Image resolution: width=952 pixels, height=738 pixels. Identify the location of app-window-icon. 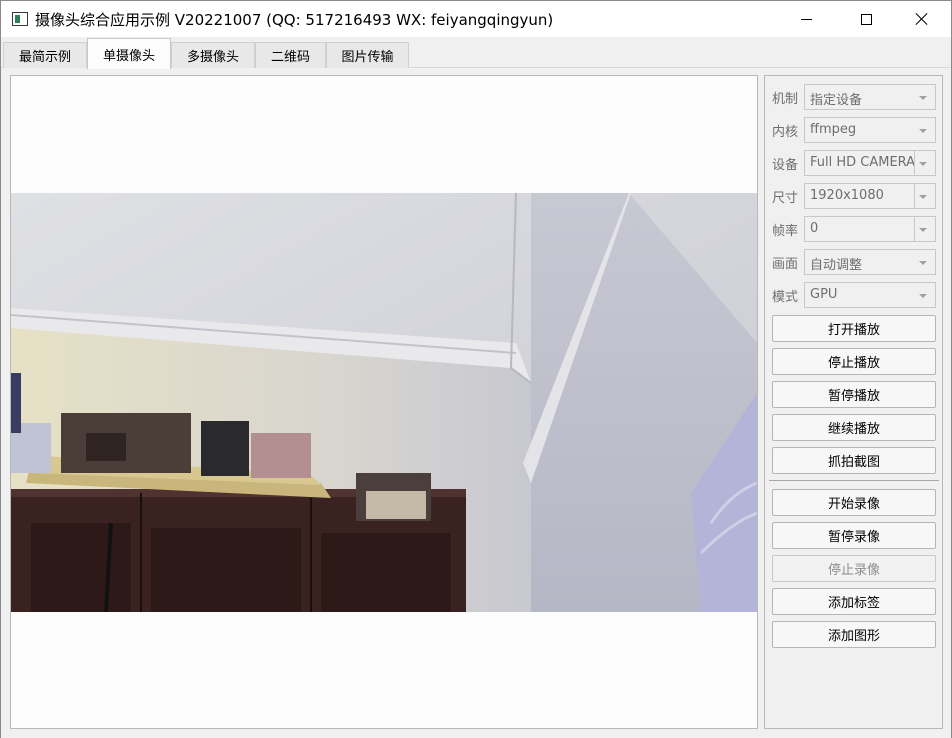
(20, 19).